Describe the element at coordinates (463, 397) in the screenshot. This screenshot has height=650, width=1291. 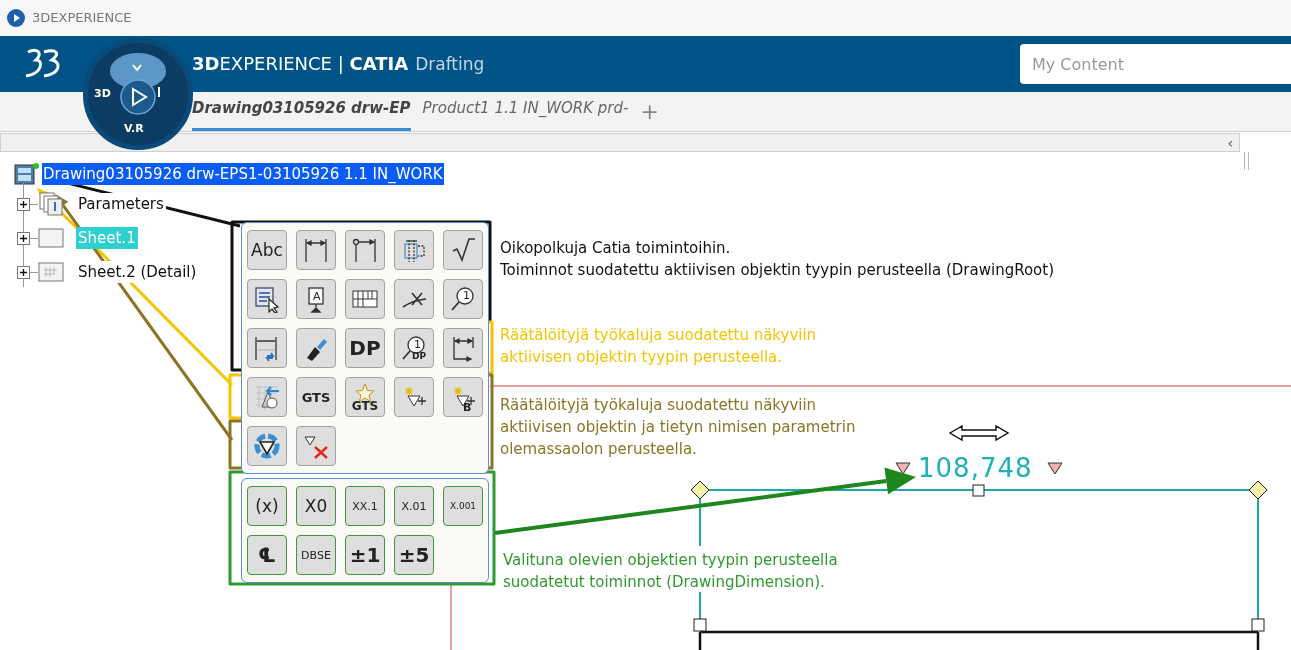
I see `datum-plus-tool-button: B` at that location.